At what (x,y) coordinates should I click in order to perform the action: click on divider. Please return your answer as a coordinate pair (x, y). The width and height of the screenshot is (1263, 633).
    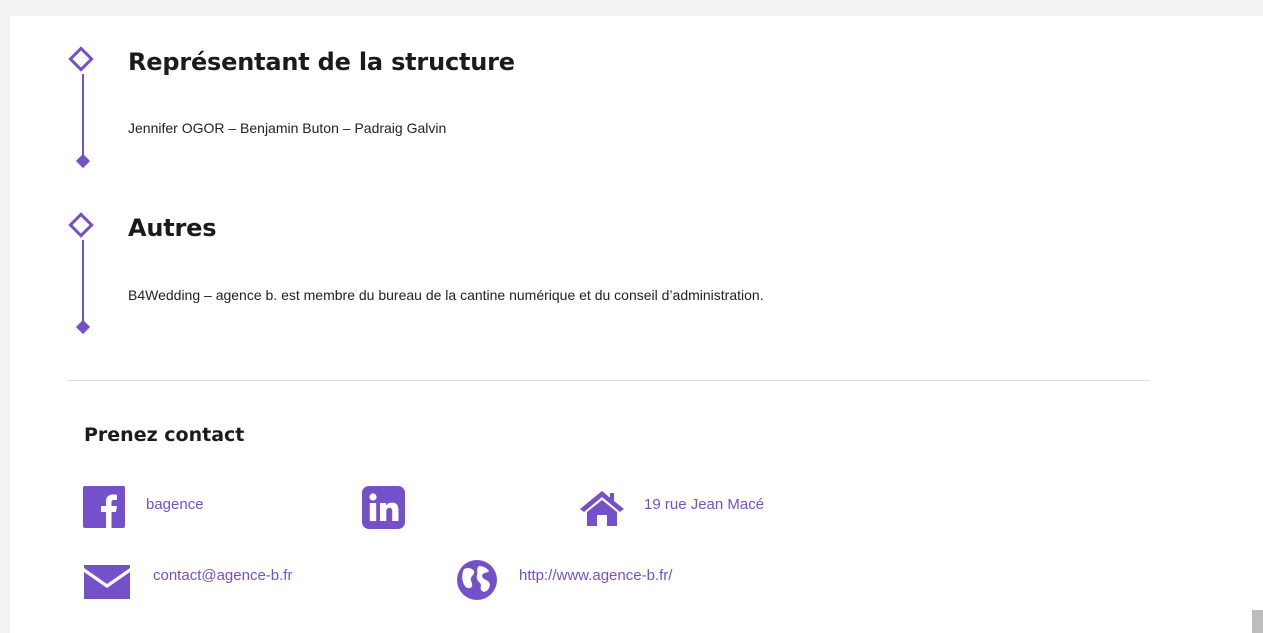
    Looking at the image, I should click on (608, 380).